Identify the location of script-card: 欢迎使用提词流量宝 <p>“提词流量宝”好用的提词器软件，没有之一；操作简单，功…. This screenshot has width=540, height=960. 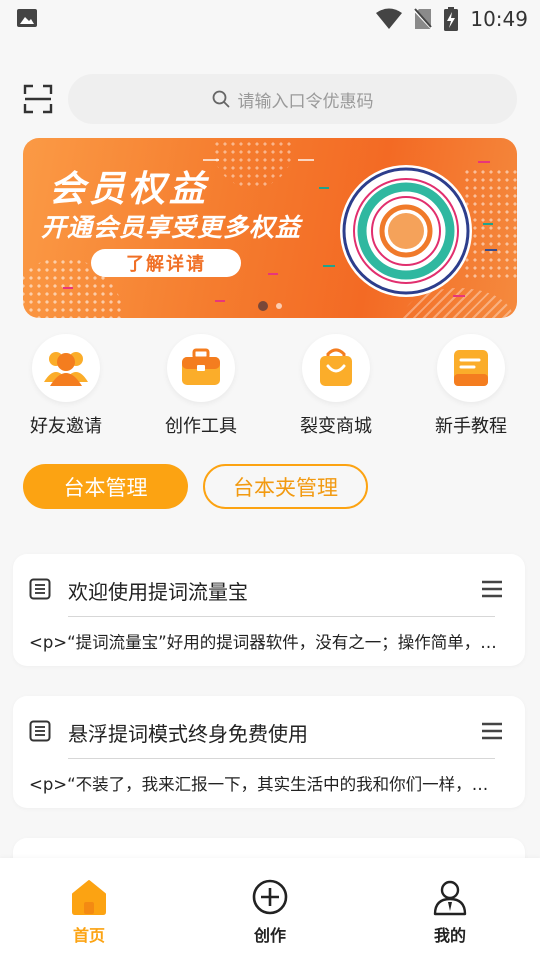
(269, 610).